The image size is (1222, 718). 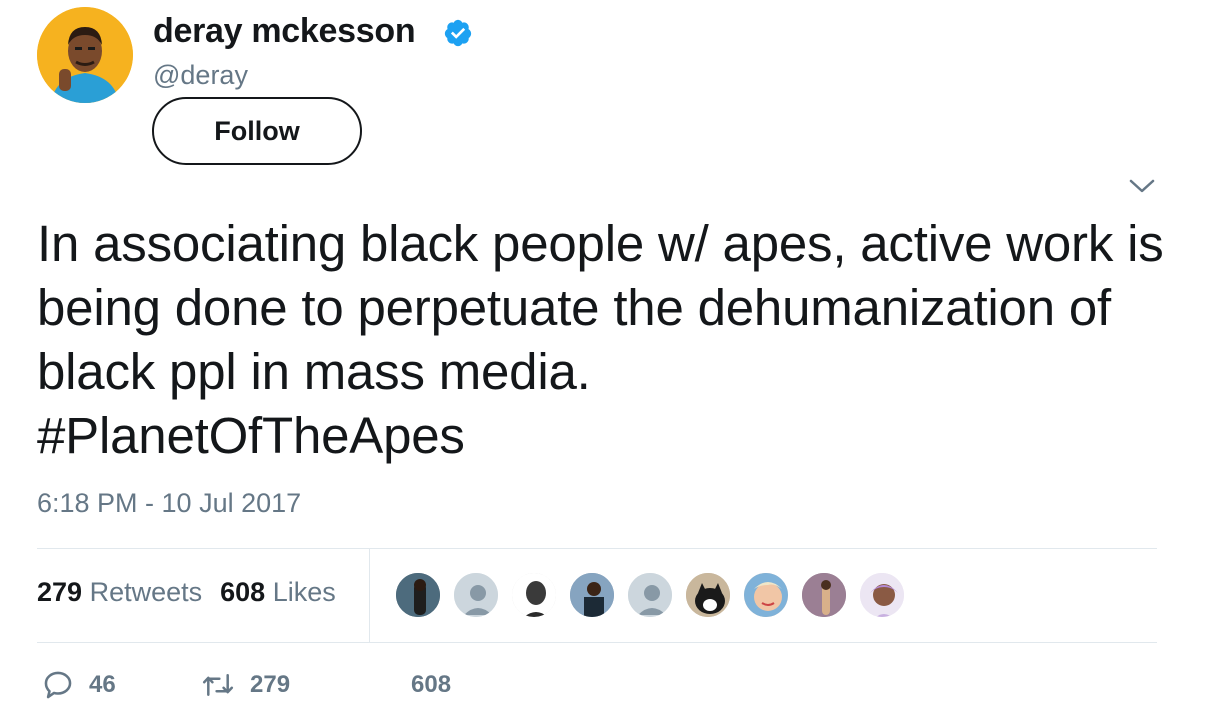 What do you see at coordinates (102, 684) in the screenshot?
I see `reply-count: 46` at bounding box center [102, 684].